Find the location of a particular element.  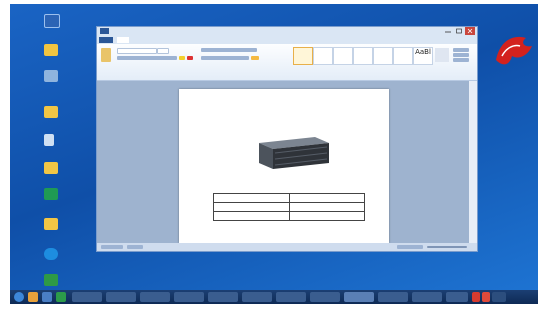

paste-icon is located at coordinates (106, 55).